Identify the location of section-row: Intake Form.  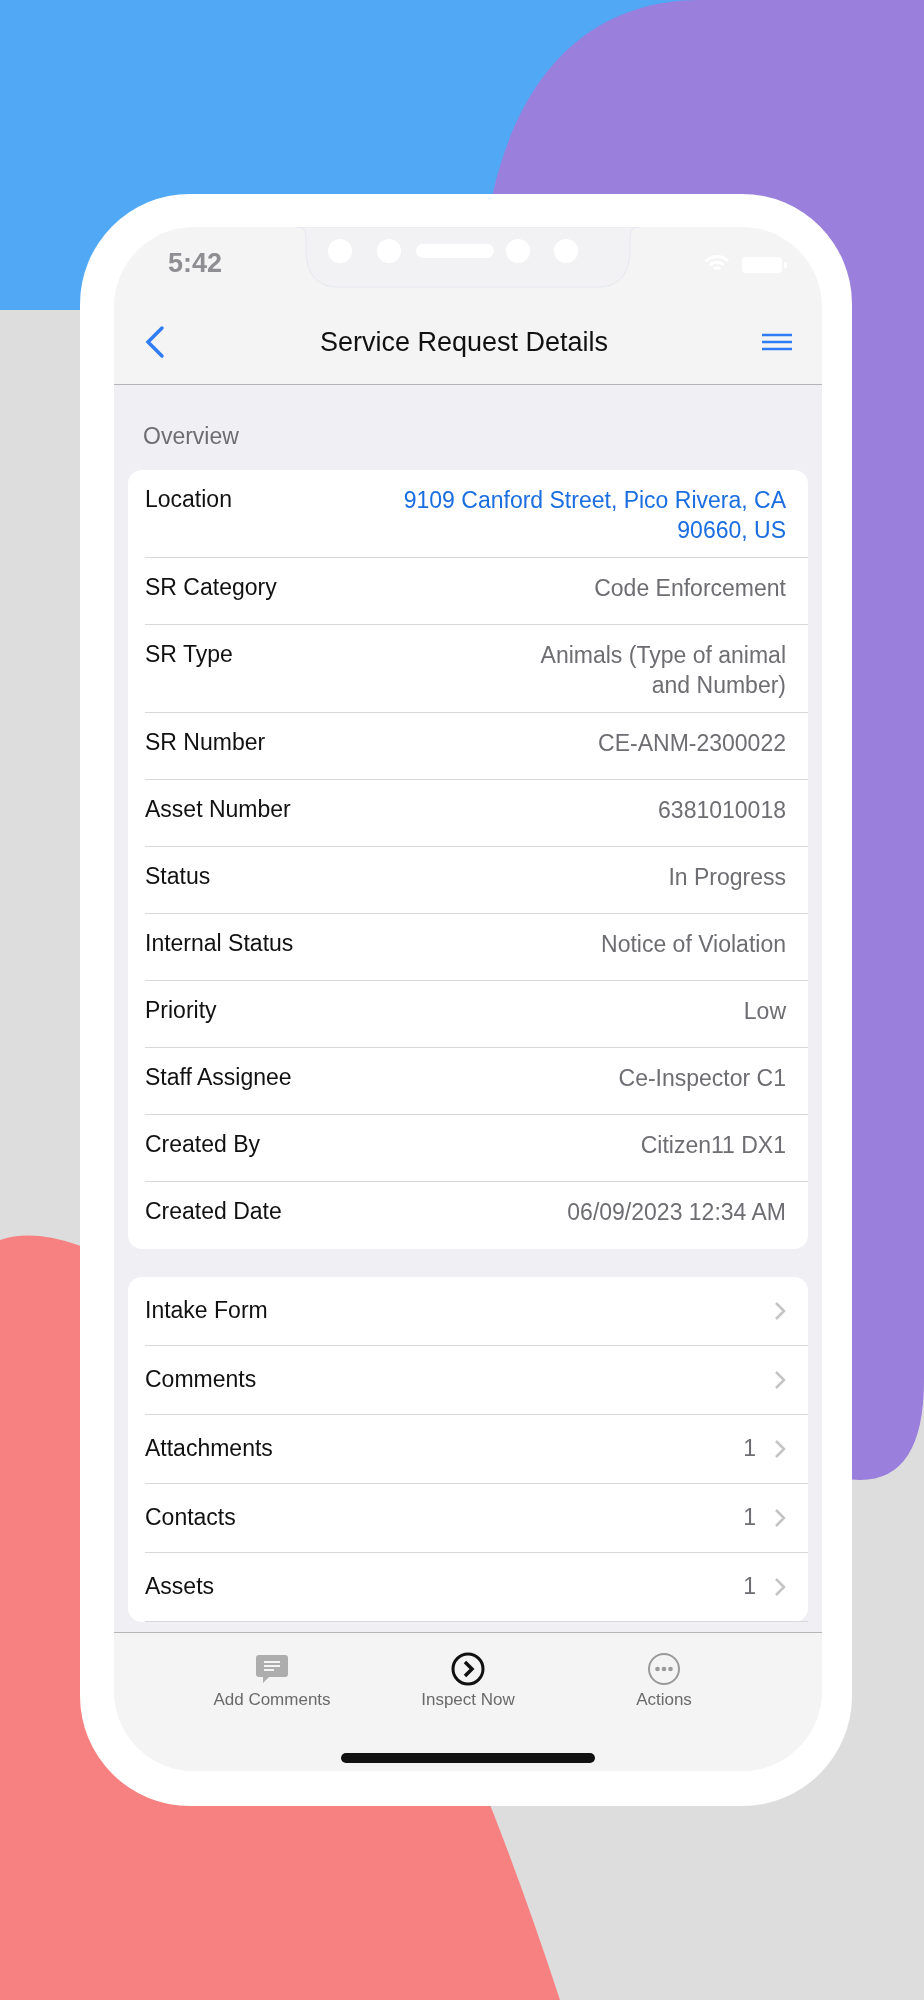
(476, 1311).